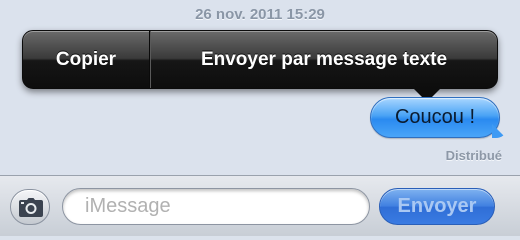 The width and height of the screenshot is (520, 240). What do you see at coordinates (86, 59) in the screenshot?
I see `copy-menu-item: Copier` at bounding box center [86, 59].